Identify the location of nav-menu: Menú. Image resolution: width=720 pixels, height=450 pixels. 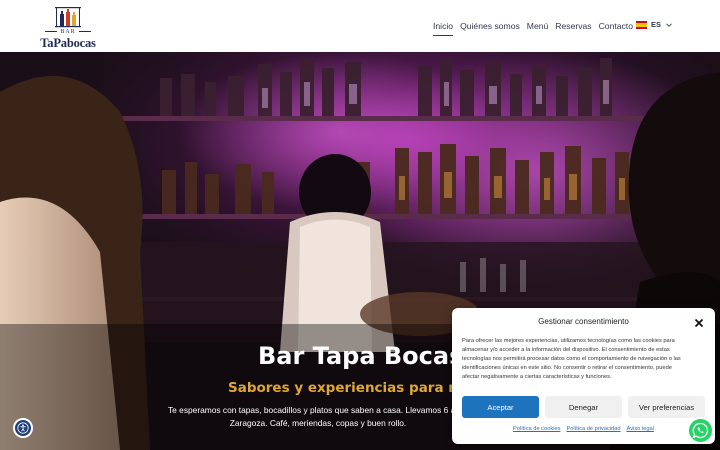
(538, 27).